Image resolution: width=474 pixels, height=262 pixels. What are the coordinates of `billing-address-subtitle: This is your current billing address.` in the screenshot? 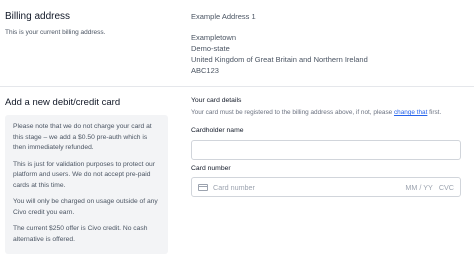 It's located at (55, 32).